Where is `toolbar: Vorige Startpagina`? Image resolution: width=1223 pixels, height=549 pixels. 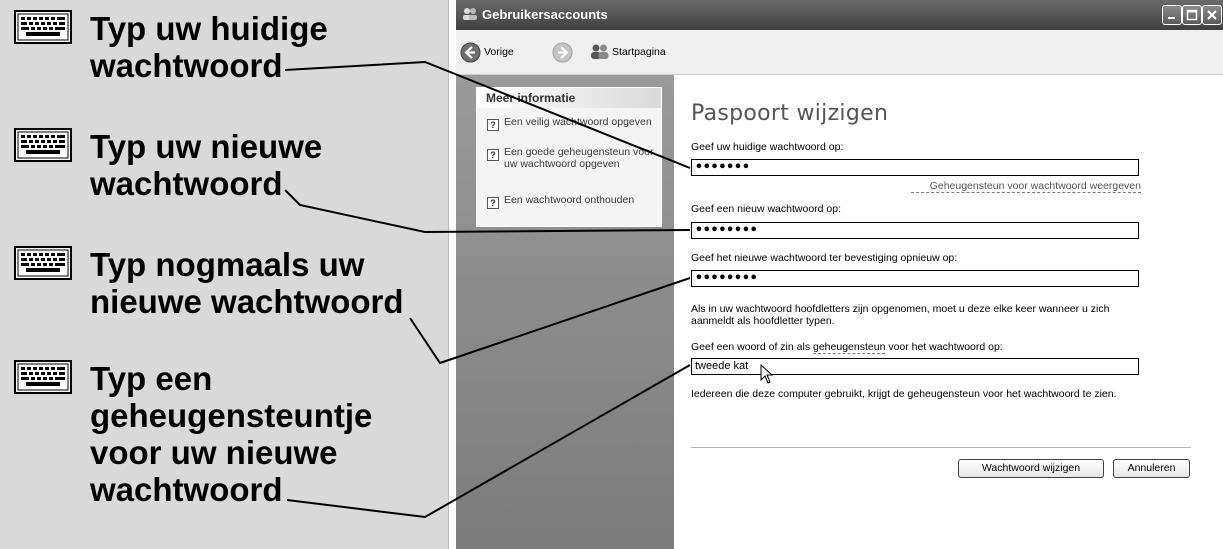
toolbar: Vorige Startpagina is located at coordinates (839, 52).